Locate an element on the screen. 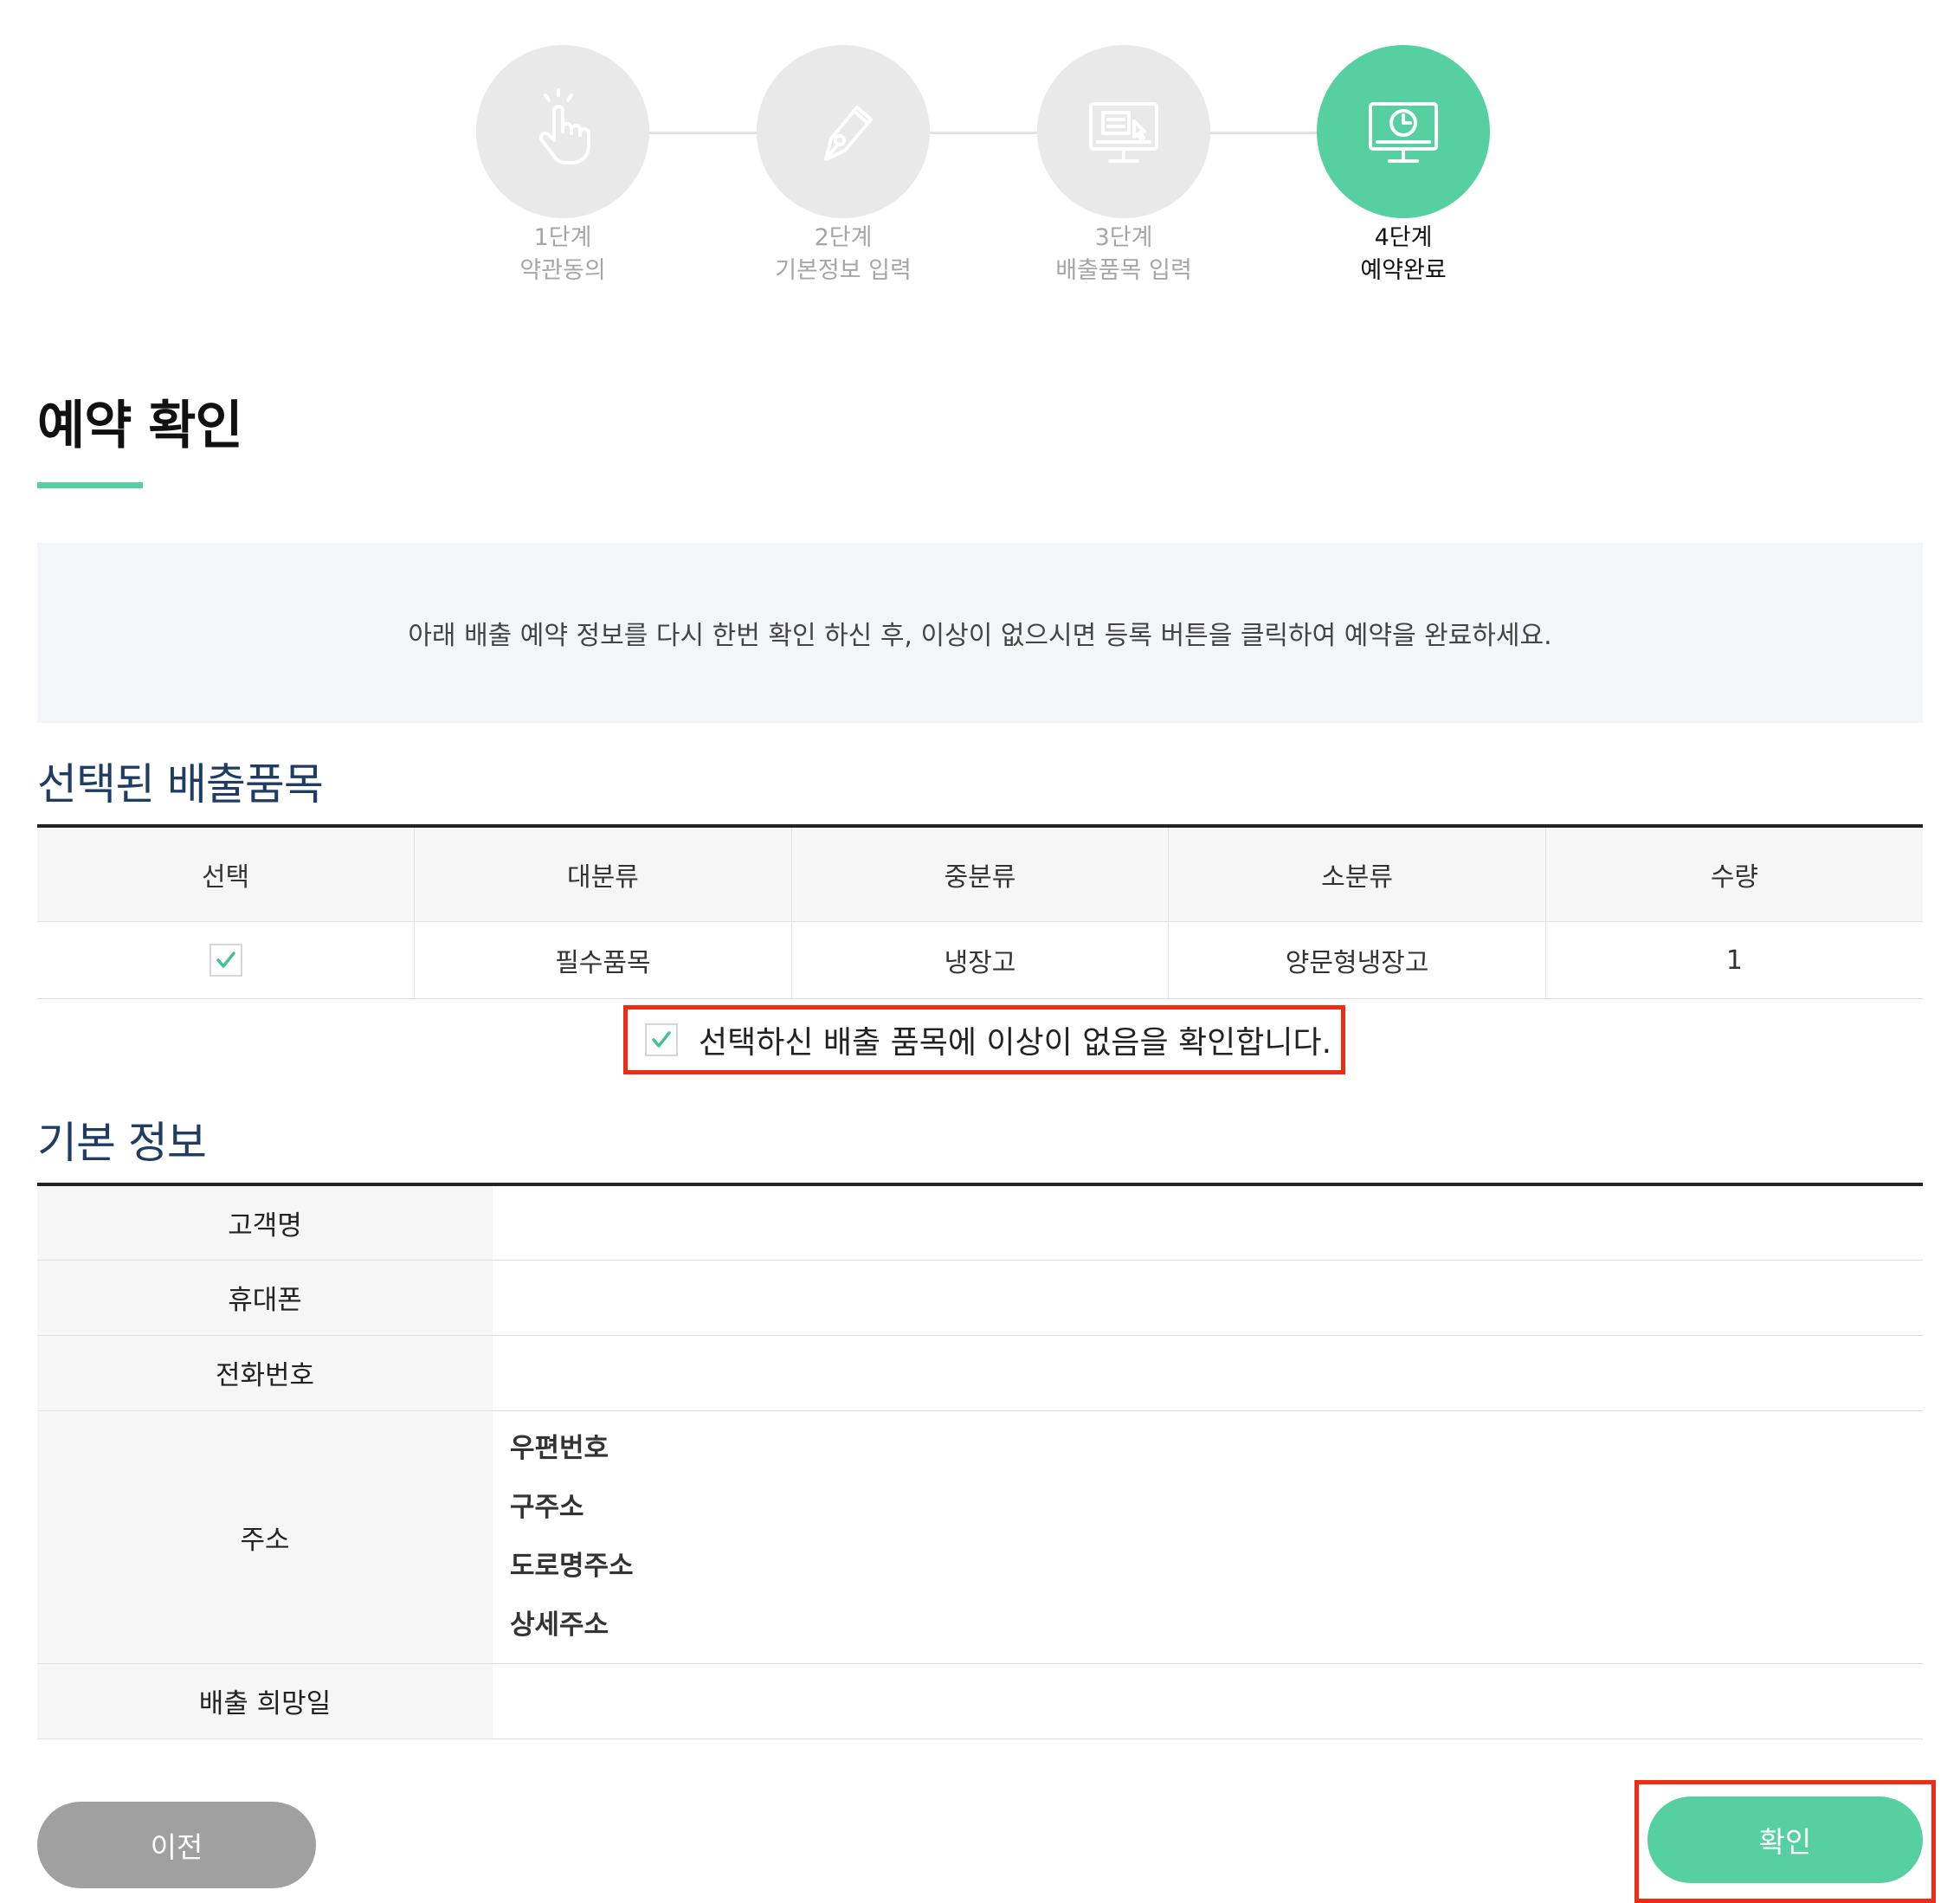 The image size is (1960, 1903). step-number: 2단계 is located at coordinates (844, 237).